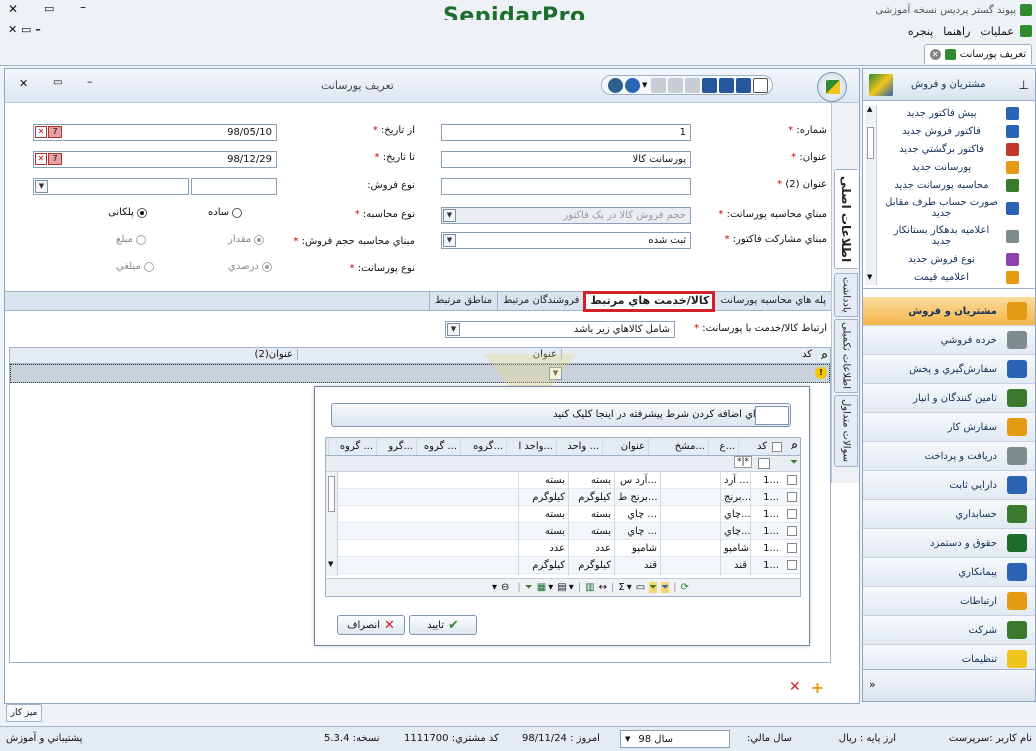 The width and height of the screenshot is (1036, 751). I want to click on nav-module-item: حقوق و دستمزد, so click(949, 543).